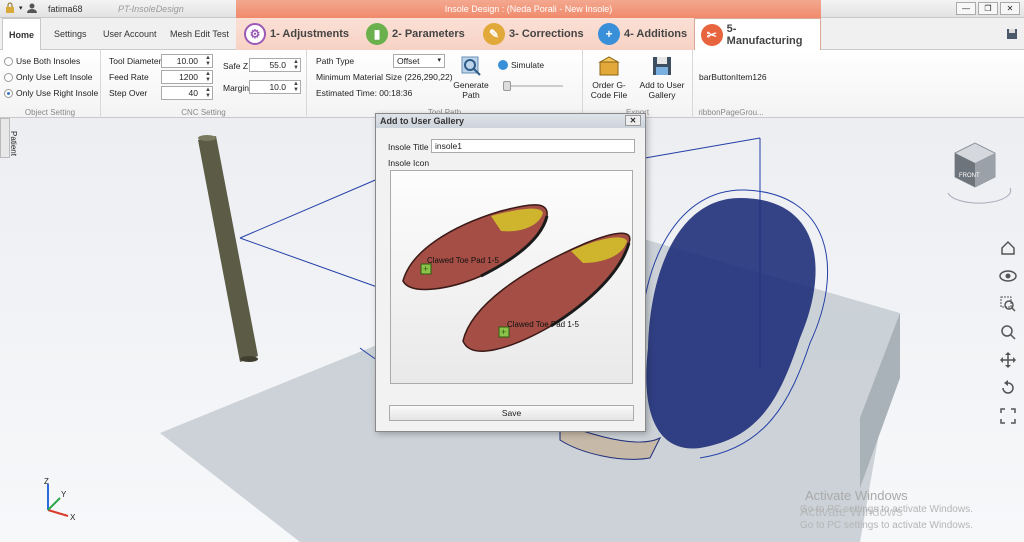 Image resolution: width=1024 pixels, height=542 pixels. Describe the element at coordinates (236, 88) in the screenshot. I see `margin-label: Margin` at that location.